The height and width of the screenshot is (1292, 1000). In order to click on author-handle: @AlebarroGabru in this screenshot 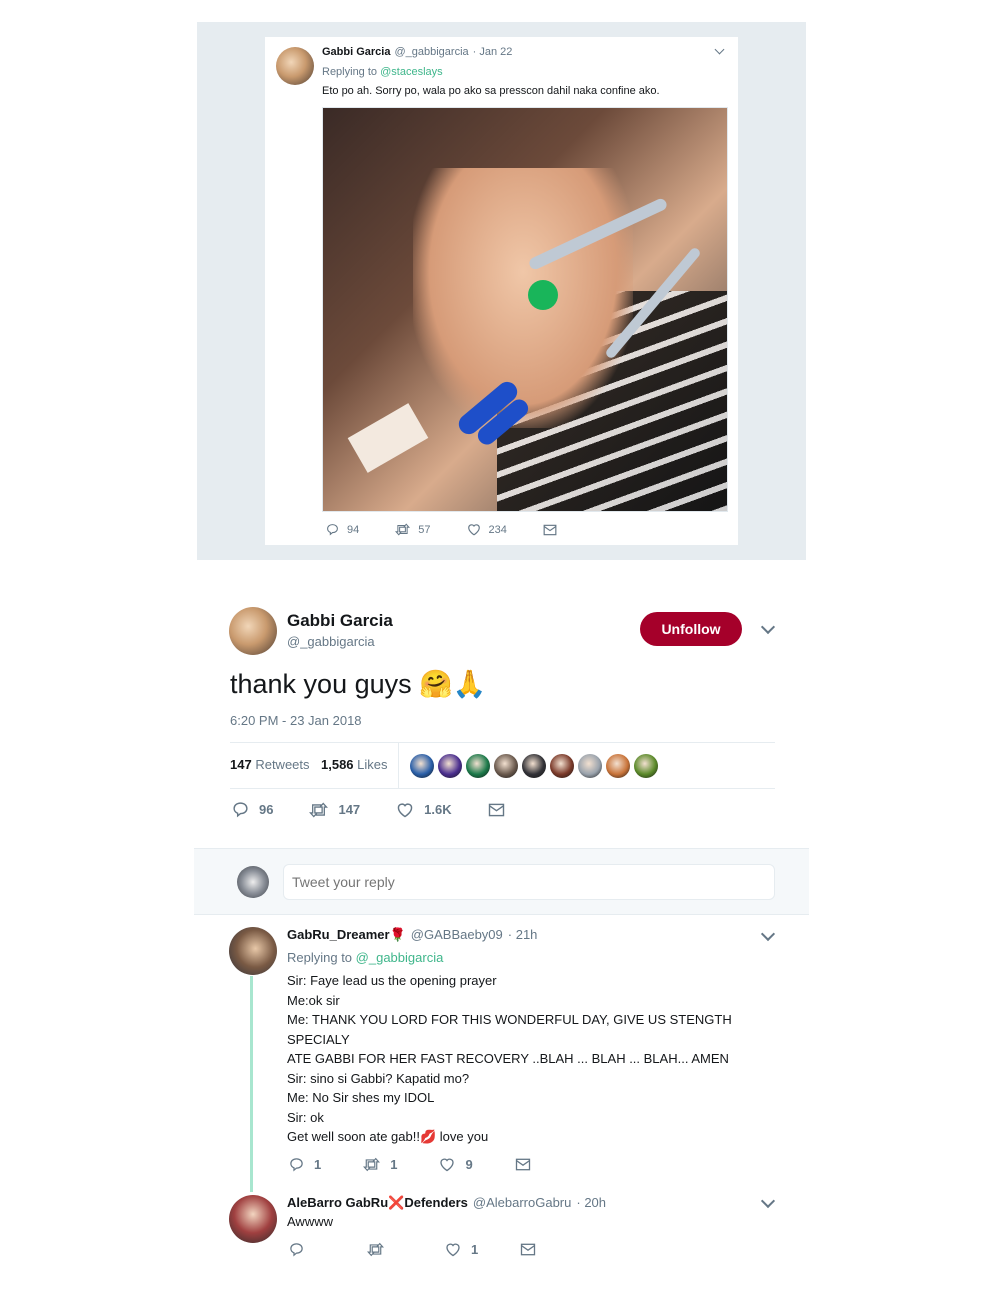, I will do `click(522, 1202)`.